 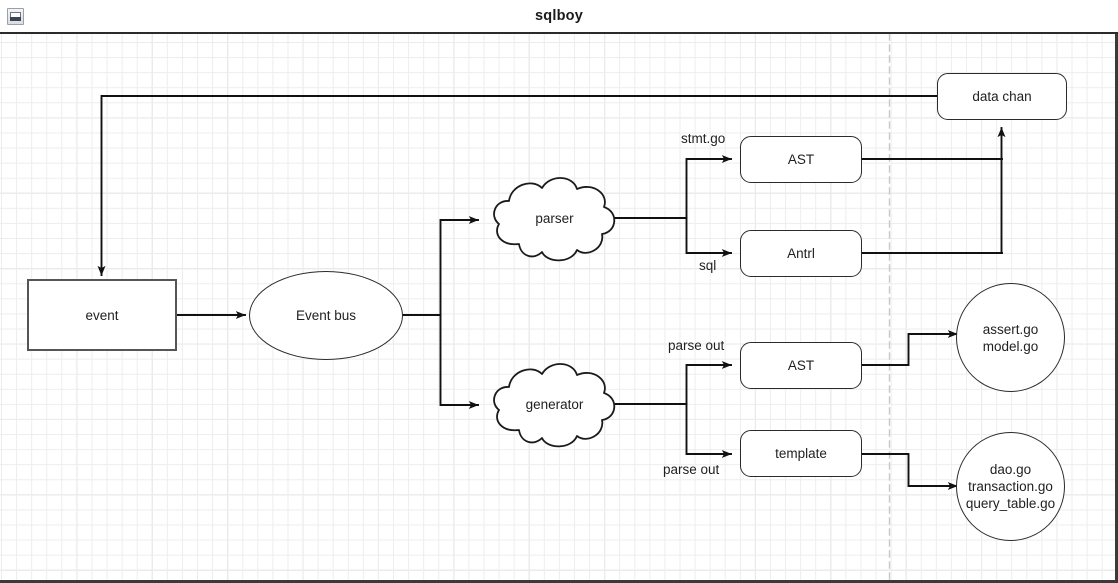 I want to click on edge-label-parse-out-bottom: parse out, so click(x=691, y=469).